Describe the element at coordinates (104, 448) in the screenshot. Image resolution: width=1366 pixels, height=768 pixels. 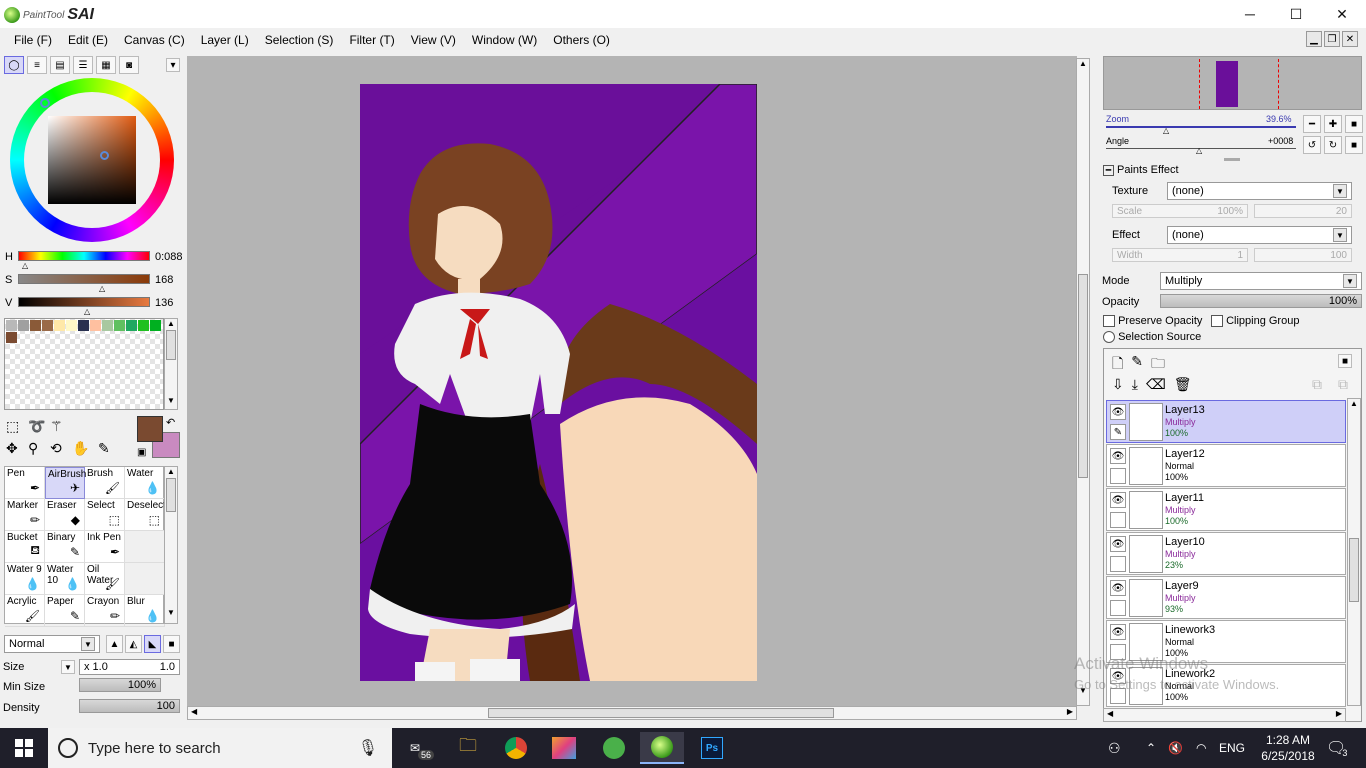
I see `eyedropper-icon: ✎` at that location.